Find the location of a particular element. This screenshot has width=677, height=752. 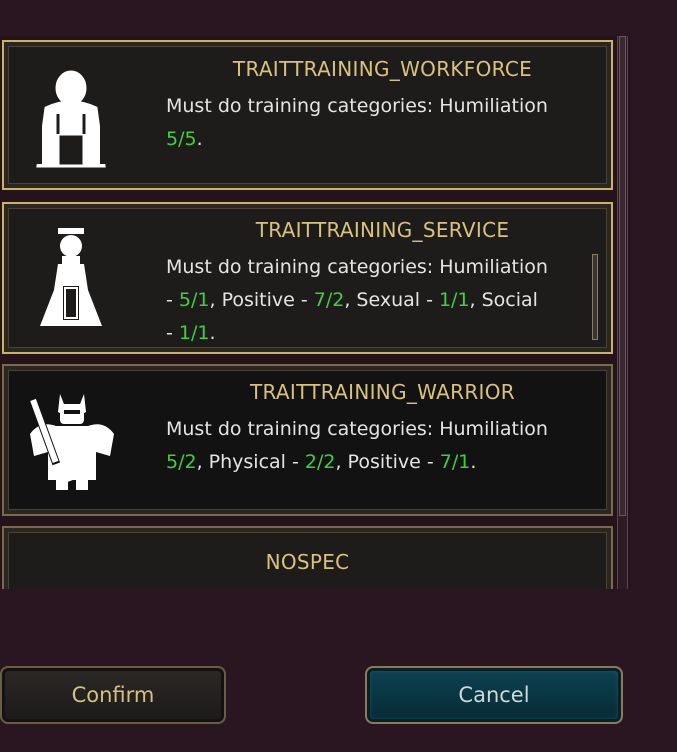

worker-icon is located at coordinates (71, 122).